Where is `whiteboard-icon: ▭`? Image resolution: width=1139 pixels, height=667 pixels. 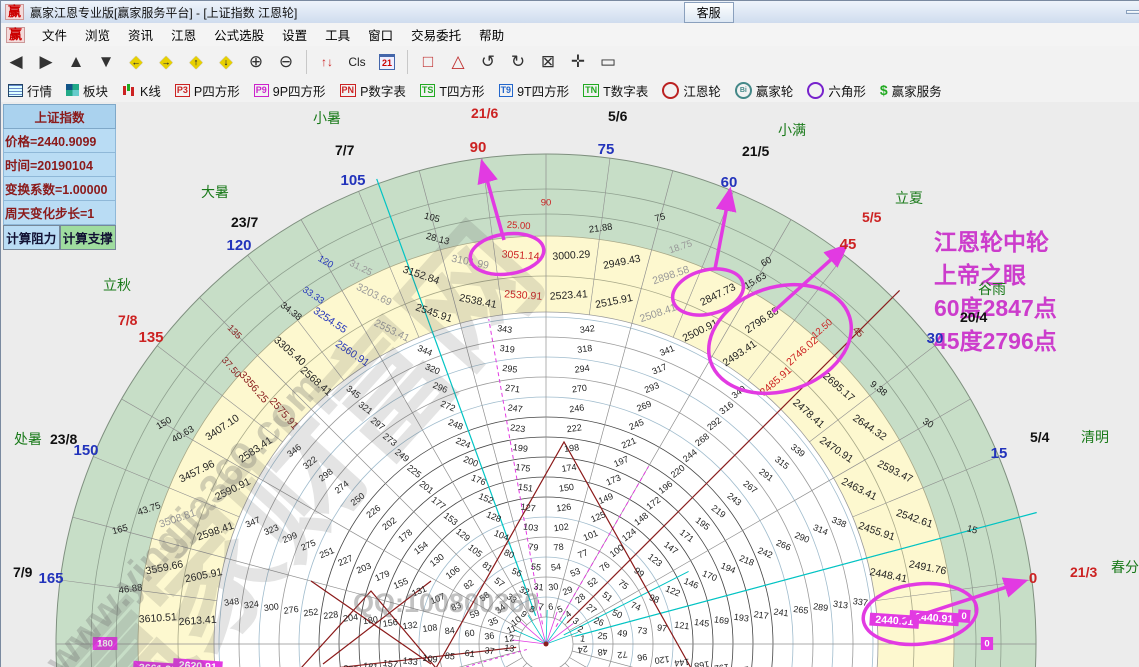
whiteboard-icon: ▭ is located at coordinates (608, 62).